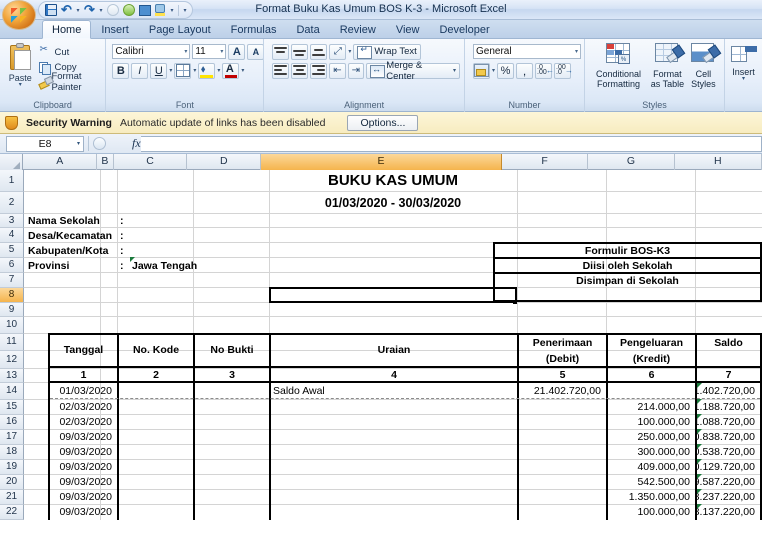  Describe the element at coordinates (12, 512) in the screenshot. I see `row-header-22: 22` at that location.